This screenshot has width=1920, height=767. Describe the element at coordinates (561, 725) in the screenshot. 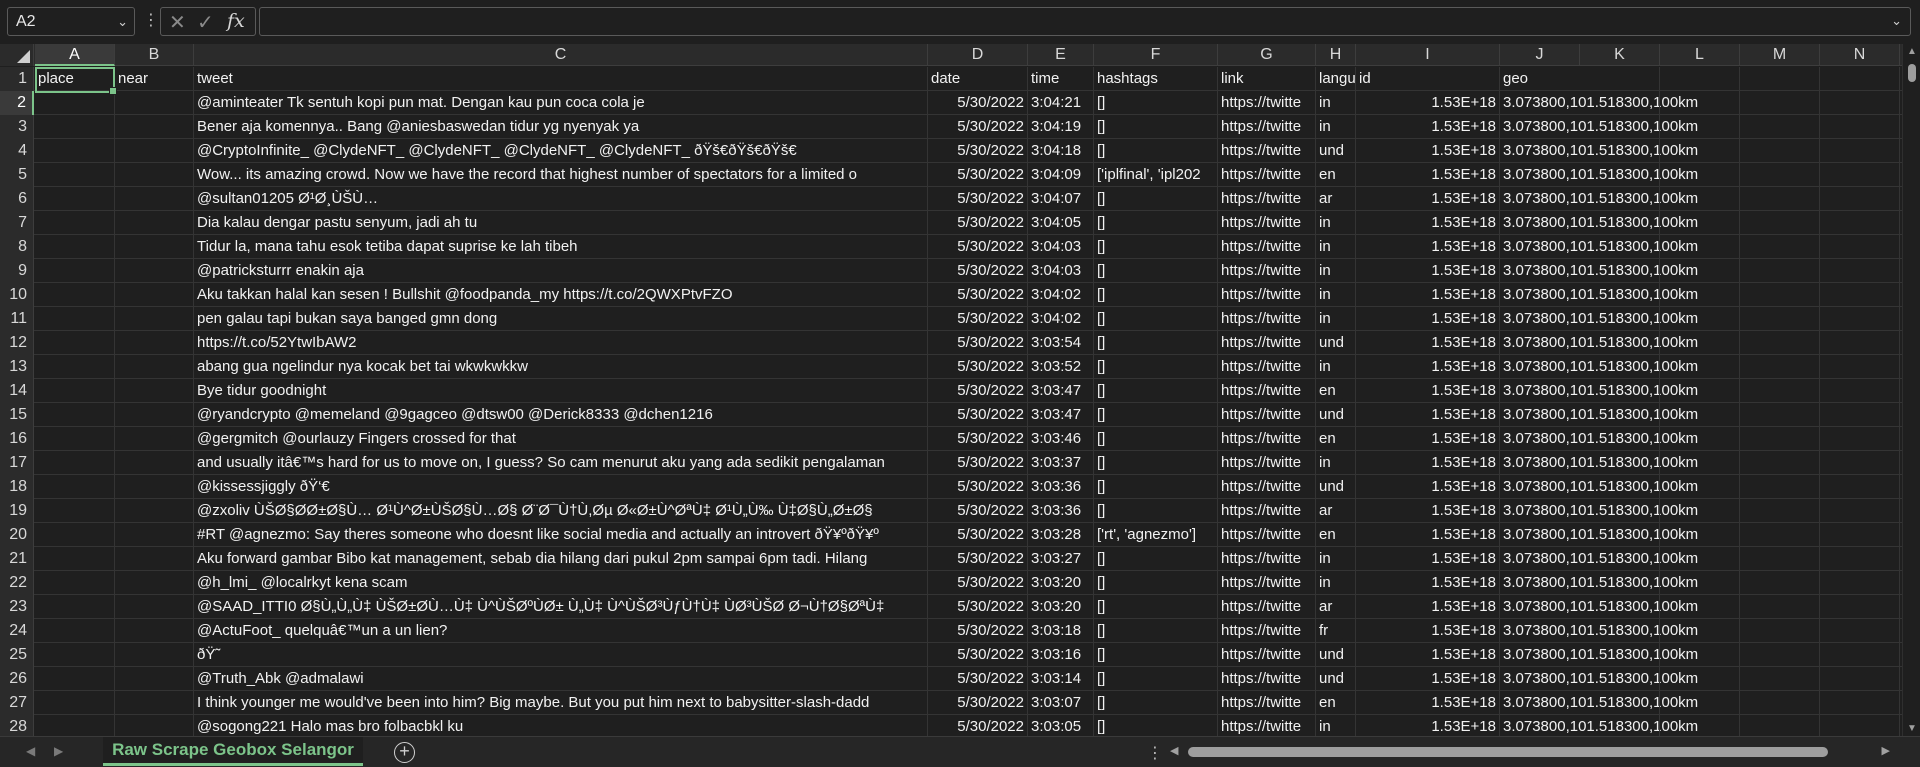

I see `cell-tweet: @sogong221 Halo mas bro folbacbkl ku` at that location.